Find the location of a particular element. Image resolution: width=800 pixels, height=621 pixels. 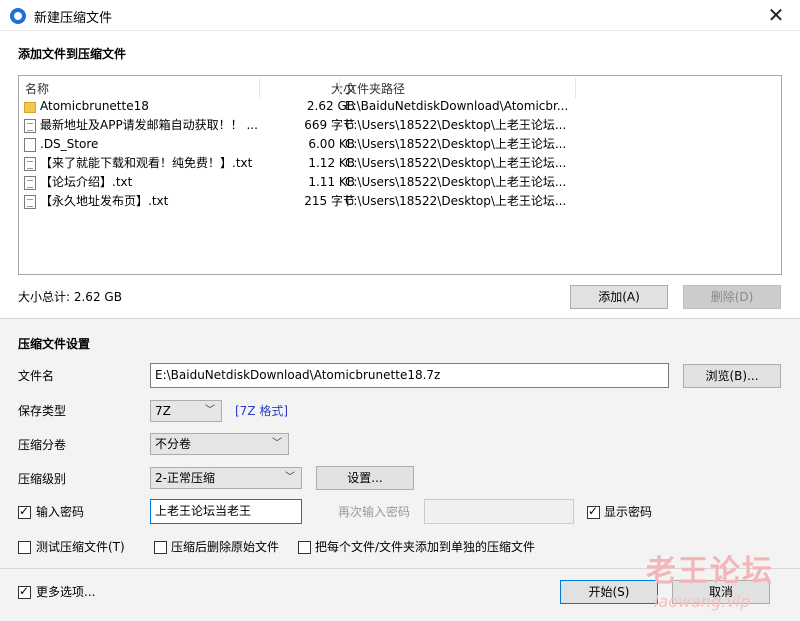

password-input: 上老王论坛当老王 is located at coordinates (226, 511).